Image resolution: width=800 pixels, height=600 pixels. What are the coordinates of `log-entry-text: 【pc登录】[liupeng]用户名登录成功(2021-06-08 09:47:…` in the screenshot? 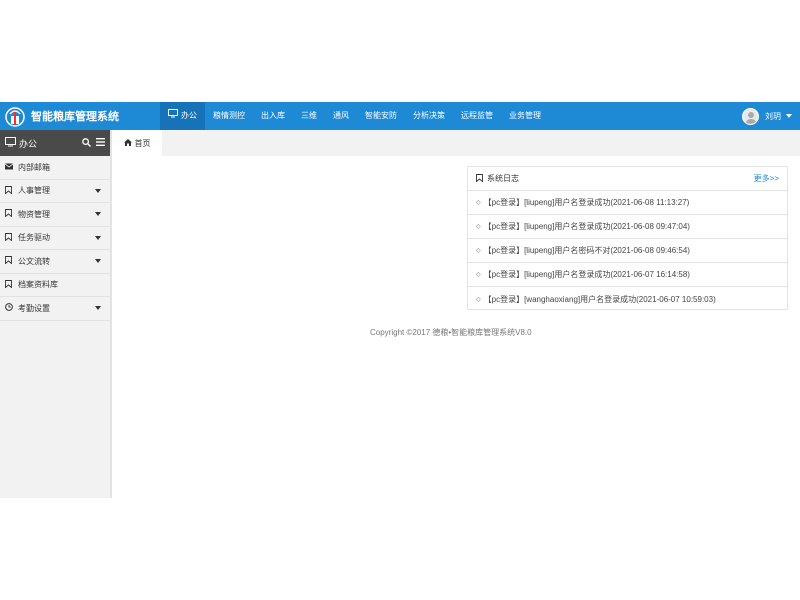 It's located at (586, 226).